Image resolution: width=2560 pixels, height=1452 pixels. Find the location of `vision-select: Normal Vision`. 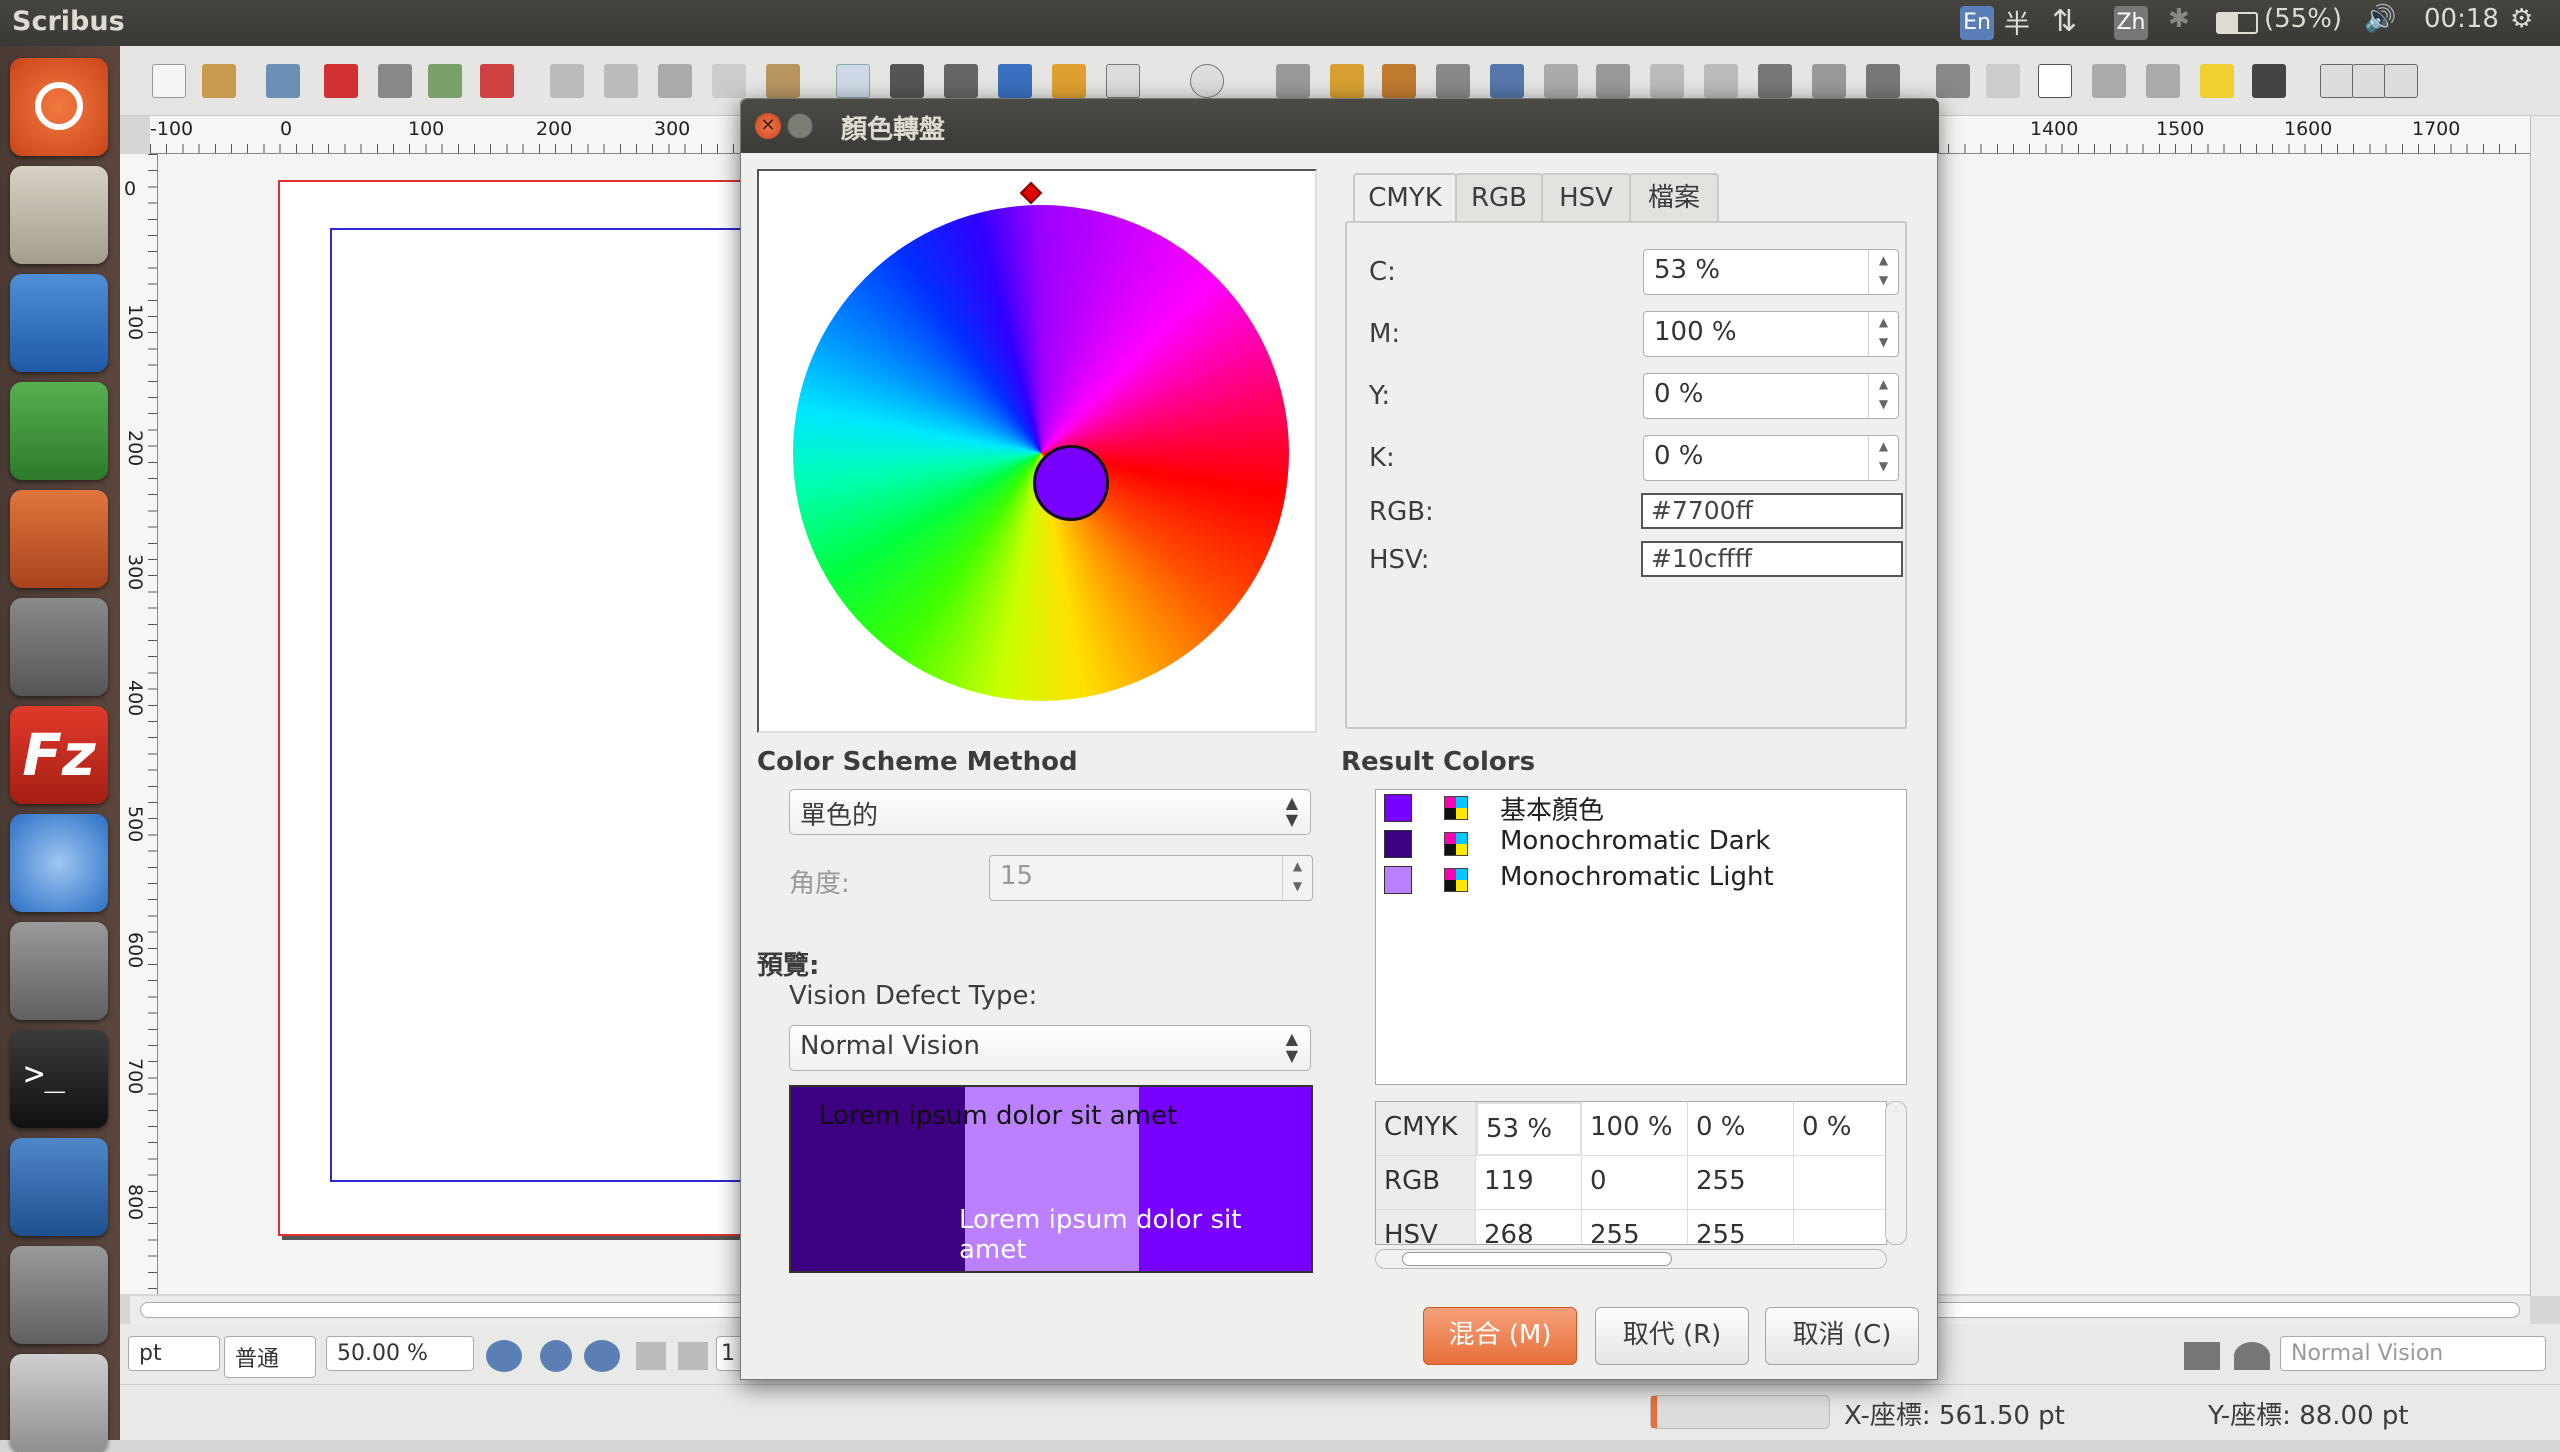

vision-select: Normal Vision is located at coordinates (2413, 1353).